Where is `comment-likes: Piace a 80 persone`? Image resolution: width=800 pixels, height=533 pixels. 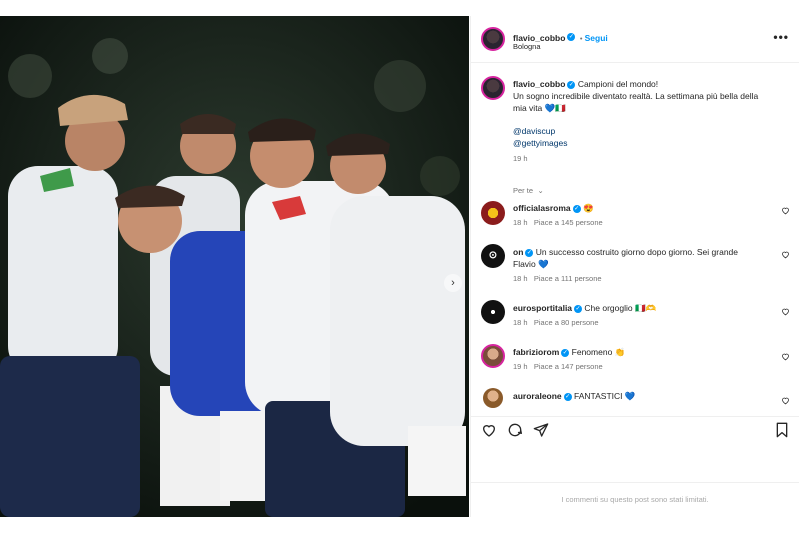 comment-likes: Piace a 80 persone is located at coordinates (566, 322).